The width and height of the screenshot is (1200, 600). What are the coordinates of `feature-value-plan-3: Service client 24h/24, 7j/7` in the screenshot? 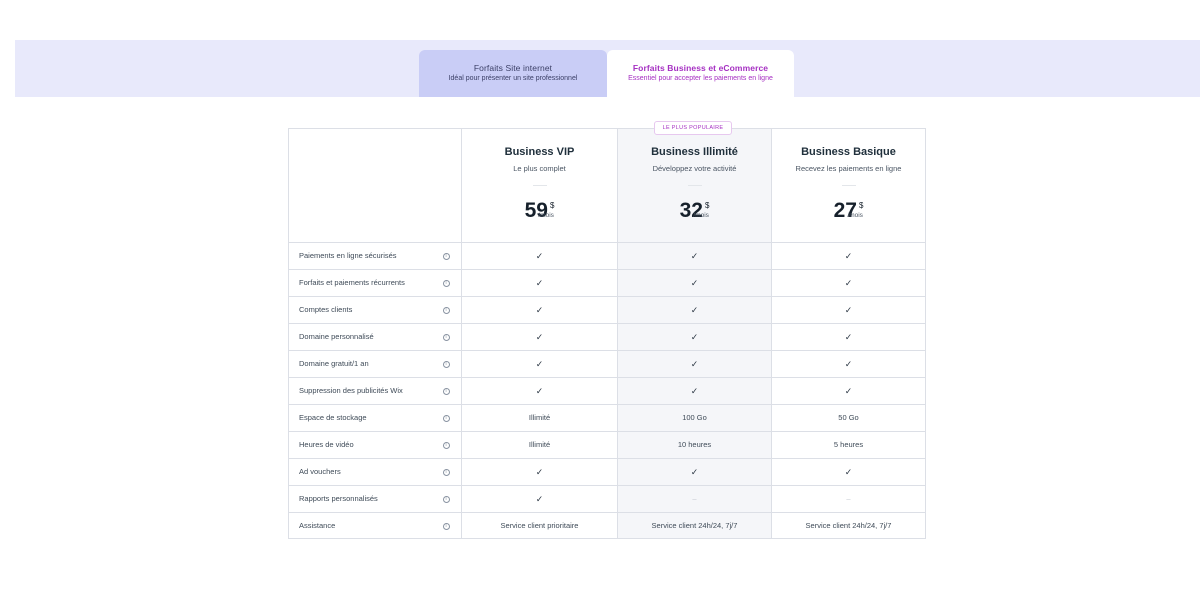 It's located at (848, 525).